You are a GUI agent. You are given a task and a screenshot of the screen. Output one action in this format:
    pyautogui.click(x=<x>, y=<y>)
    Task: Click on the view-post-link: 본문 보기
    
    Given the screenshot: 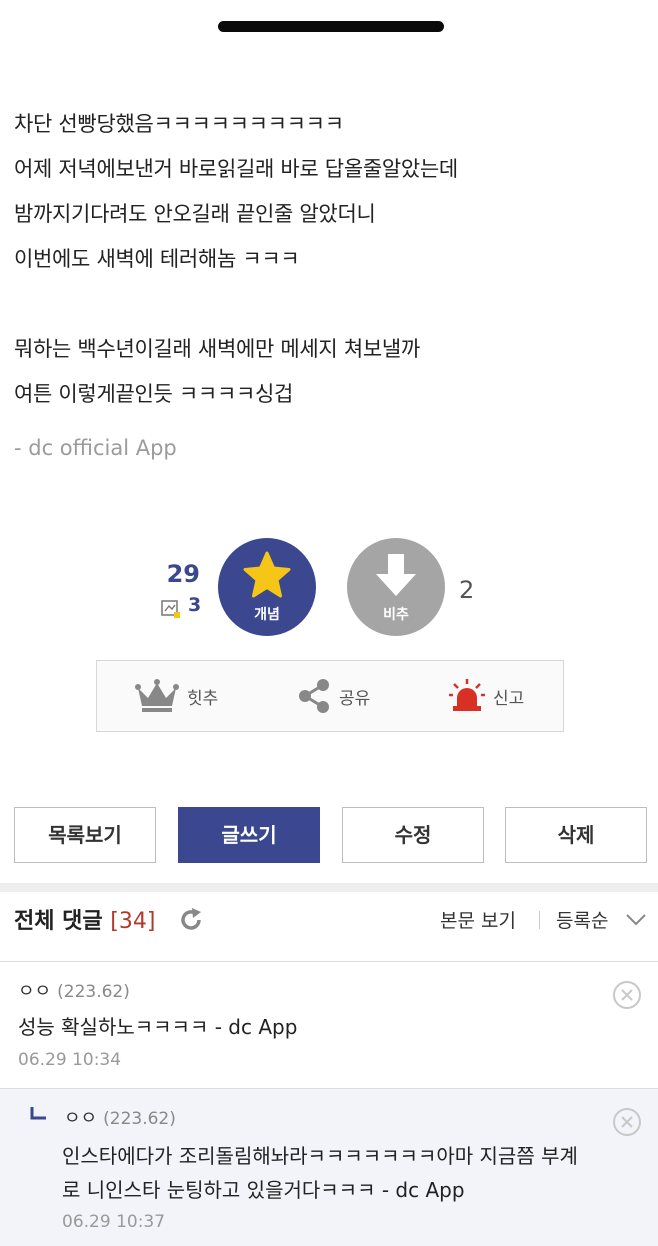 What is the action you would take?
    pyautogui.click(x=478, y=919)
    